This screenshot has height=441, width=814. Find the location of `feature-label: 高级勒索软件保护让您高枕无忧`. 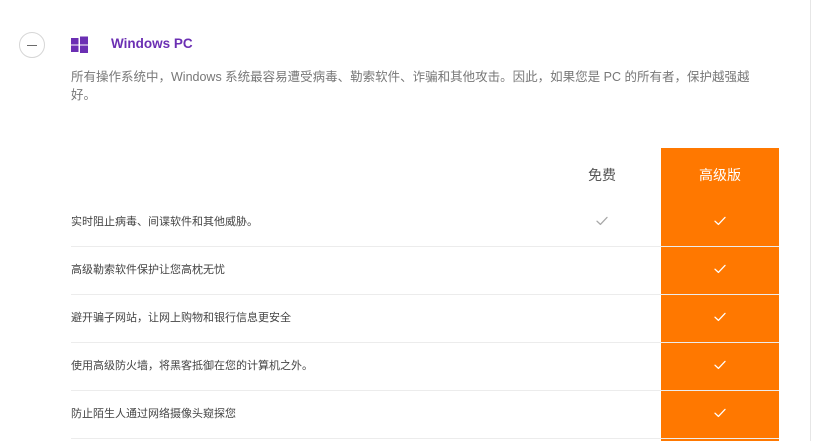

feature-label: 高级勒索软件保护让您高枕无忧 is located at coordinates (148, 270).